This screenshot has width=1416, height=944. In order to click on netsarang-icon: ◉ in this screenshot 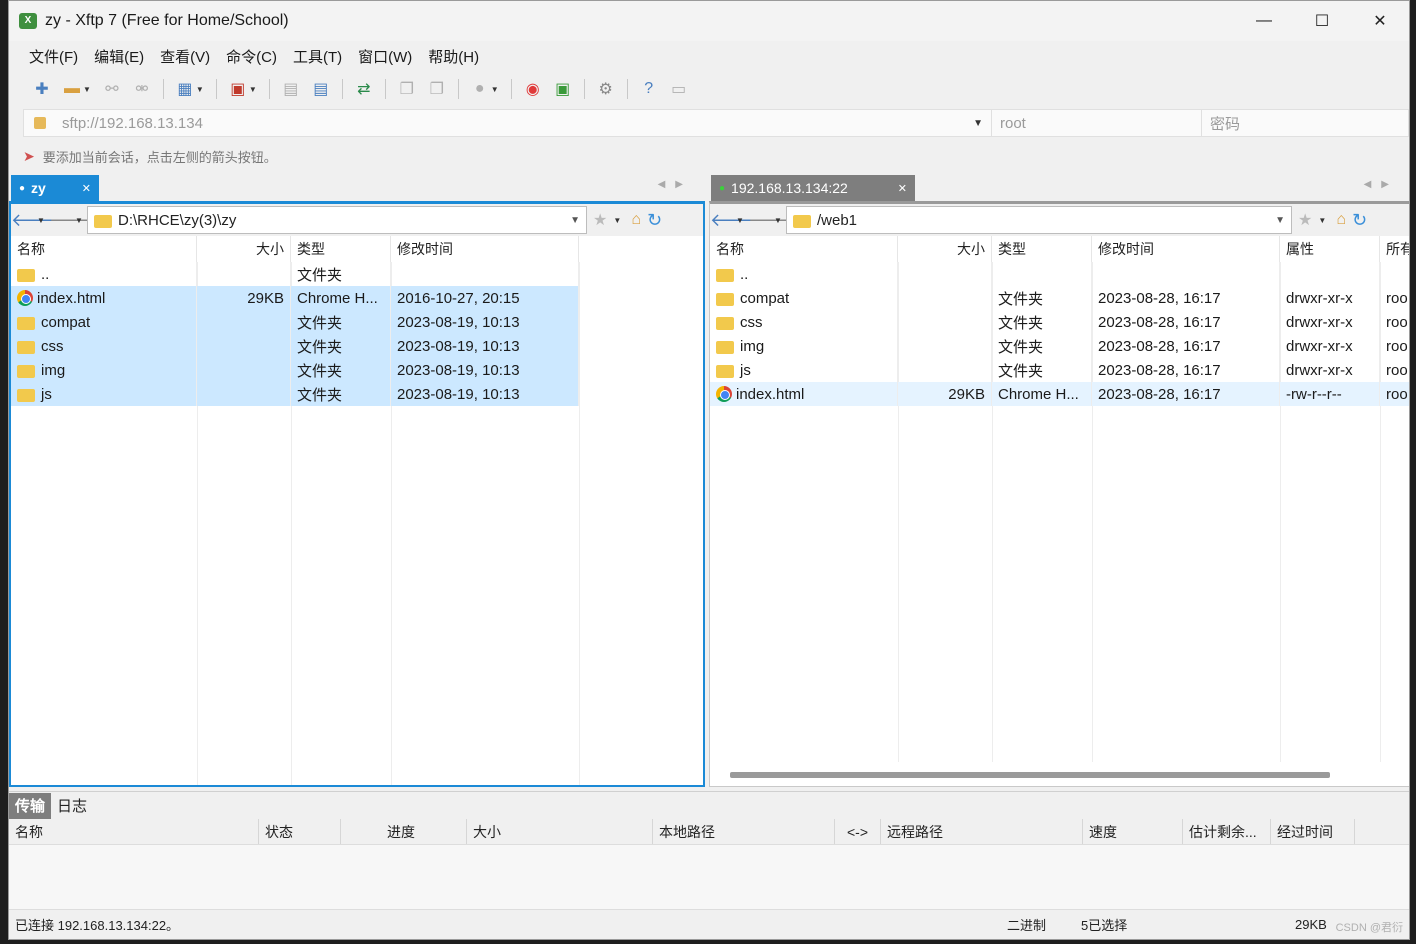, I will do `click(533, 89)`.